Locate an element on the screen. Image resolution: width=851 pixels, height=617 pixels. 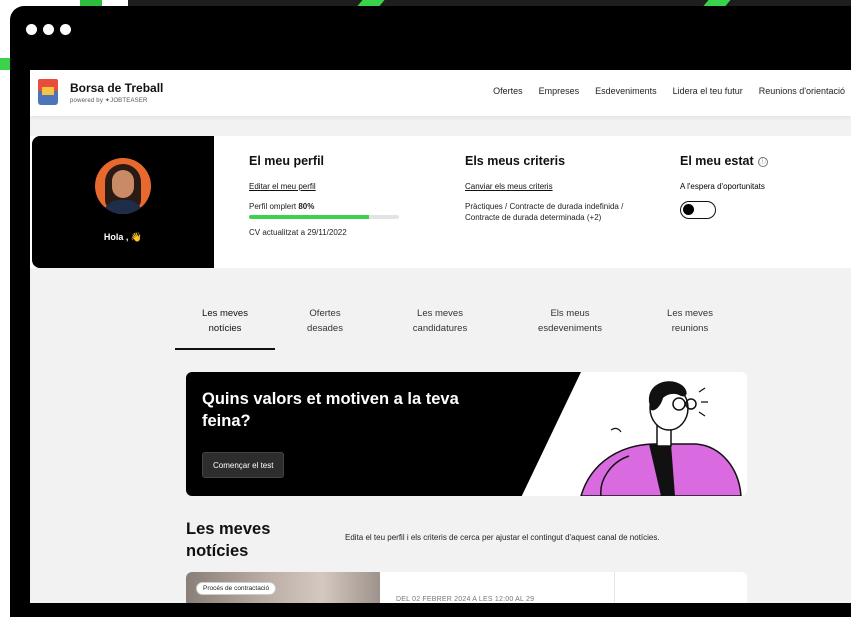
profile-progress-fill is located at coordinates (309, 217).